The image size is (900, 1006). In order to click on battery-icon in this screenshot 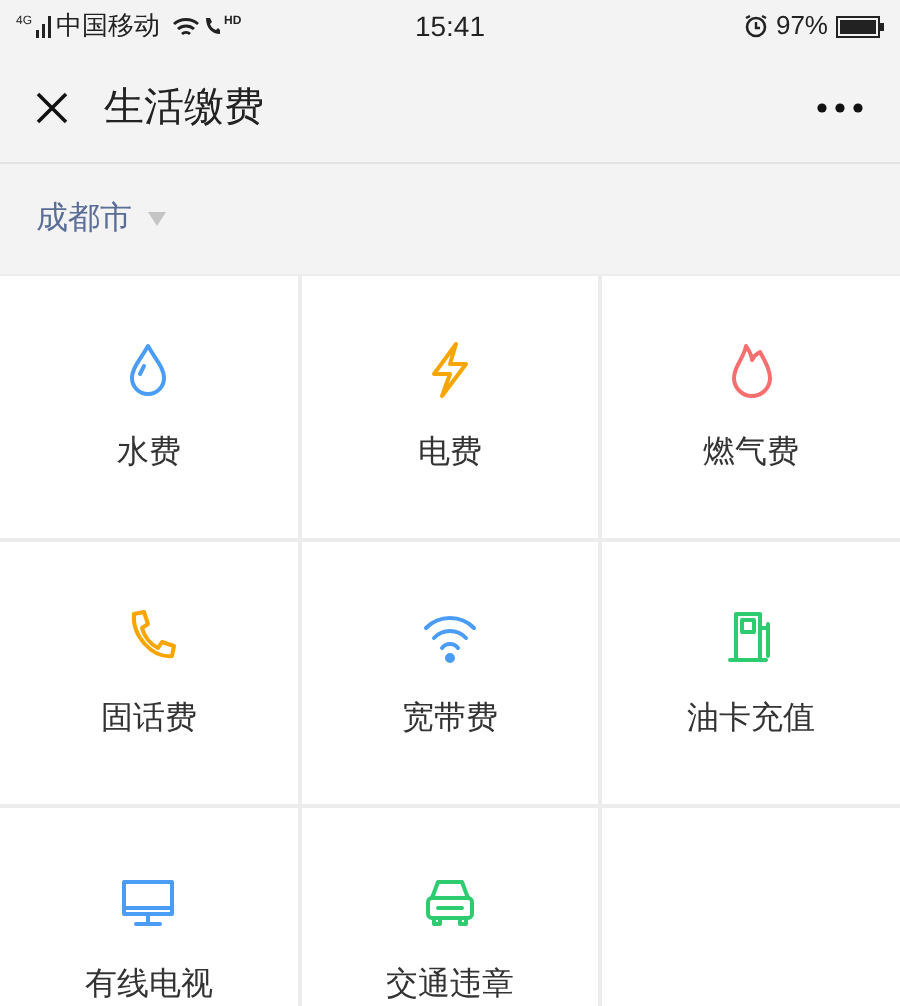, I will do `click(860, 26)`.